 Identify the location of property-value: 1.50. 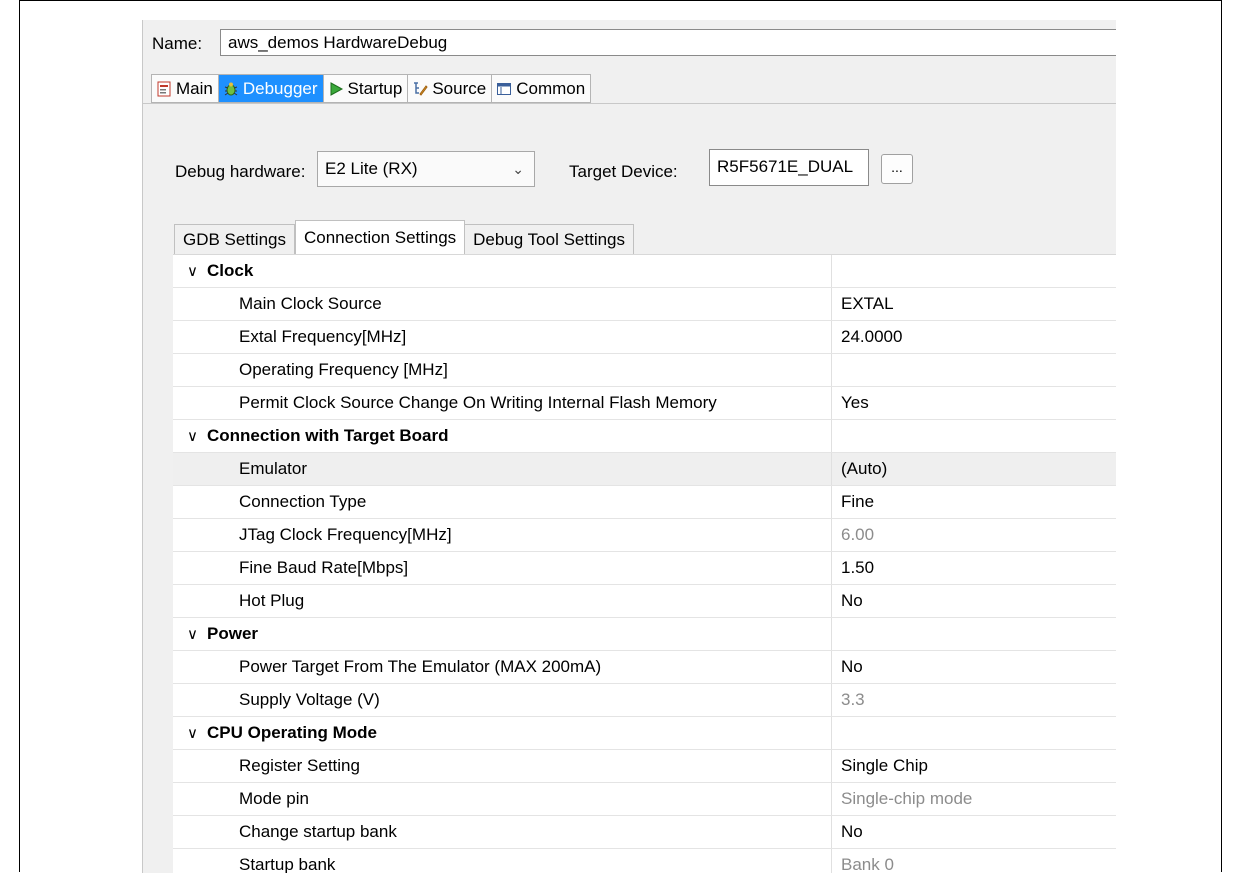
(973, 568).